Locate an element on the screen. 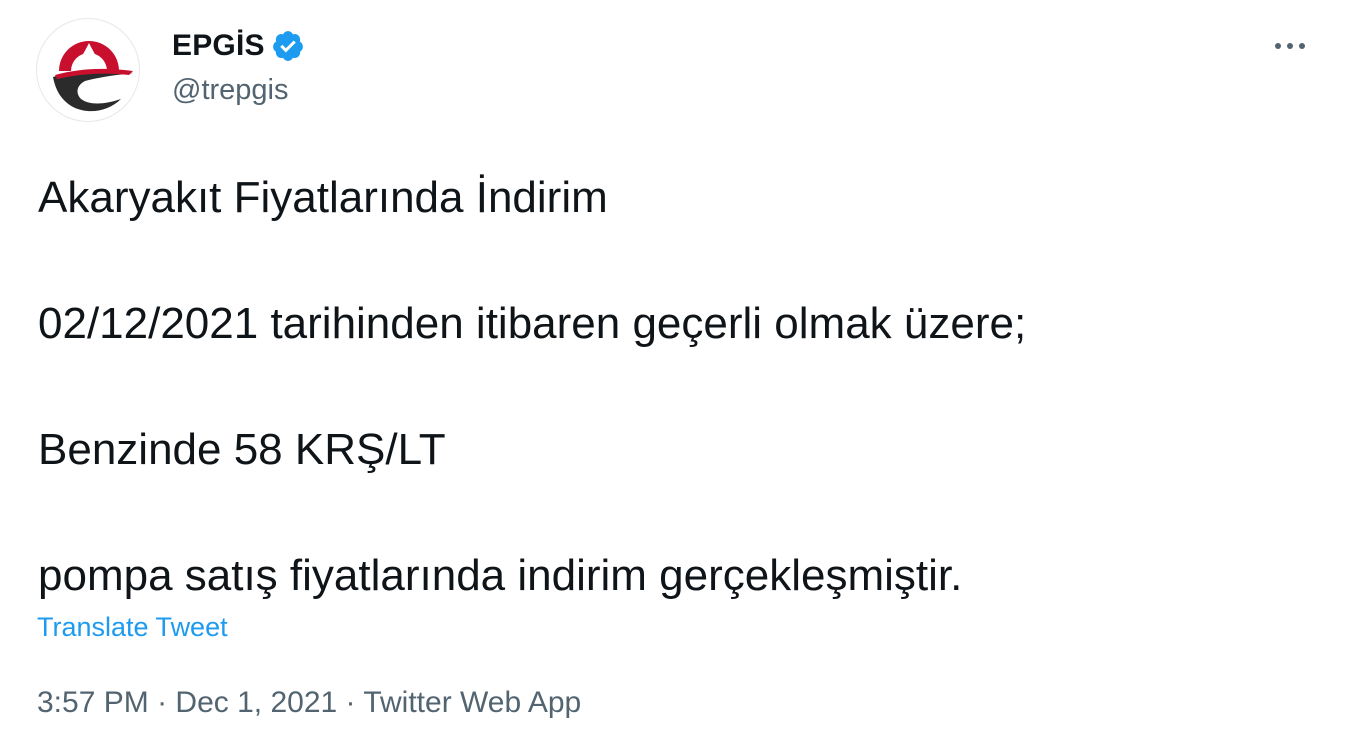  tweet-date: Dec 1, 2021 is located at coordinates (256, 702).